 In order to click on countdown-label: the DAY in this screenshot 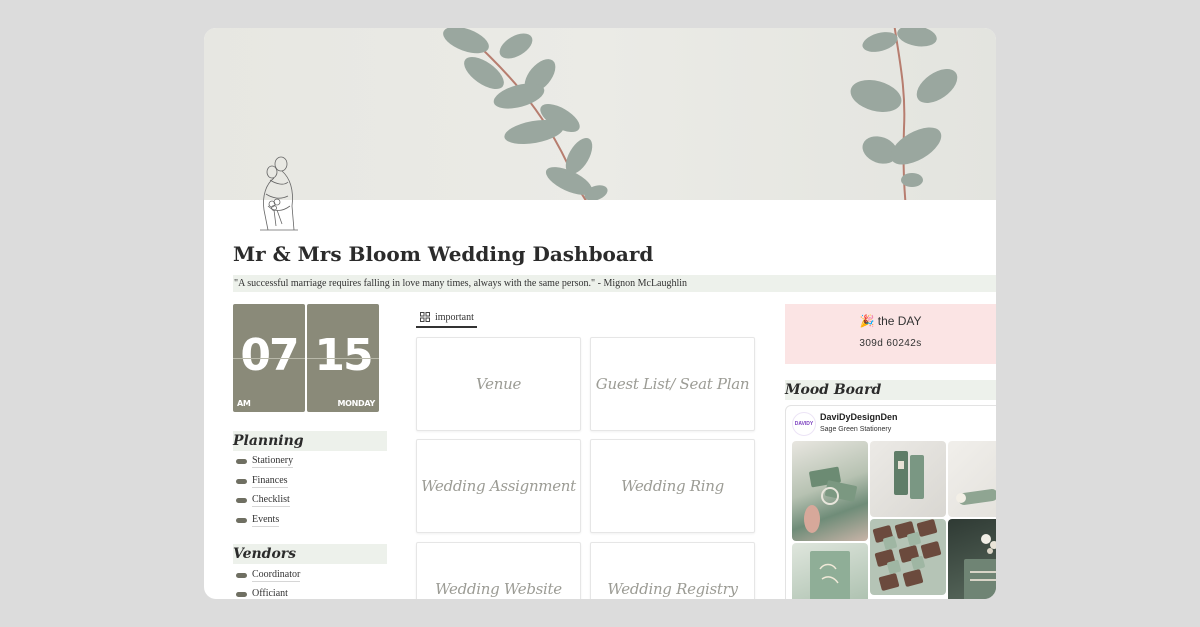, I will do `click(899, 321)`.